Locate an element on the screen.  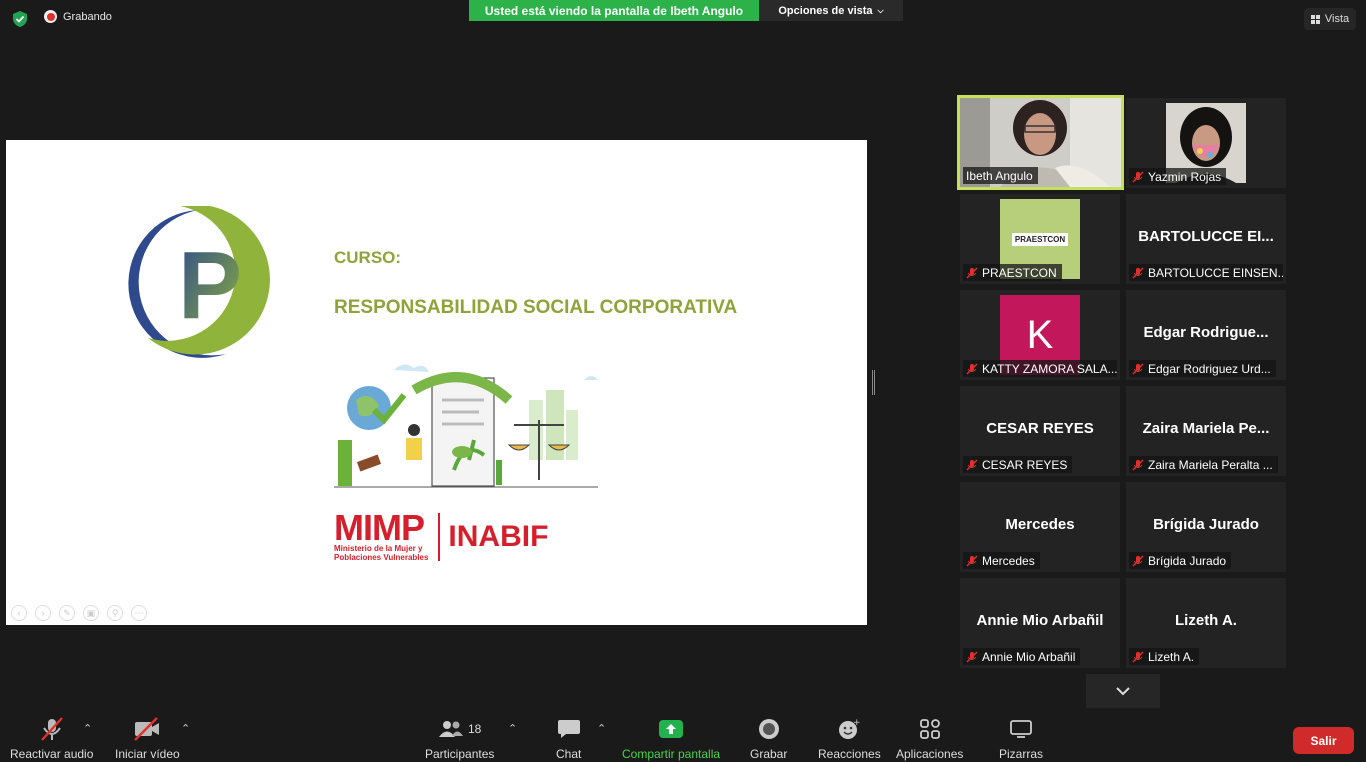
recording-label: Grabando is located at coordinates (87, 16).